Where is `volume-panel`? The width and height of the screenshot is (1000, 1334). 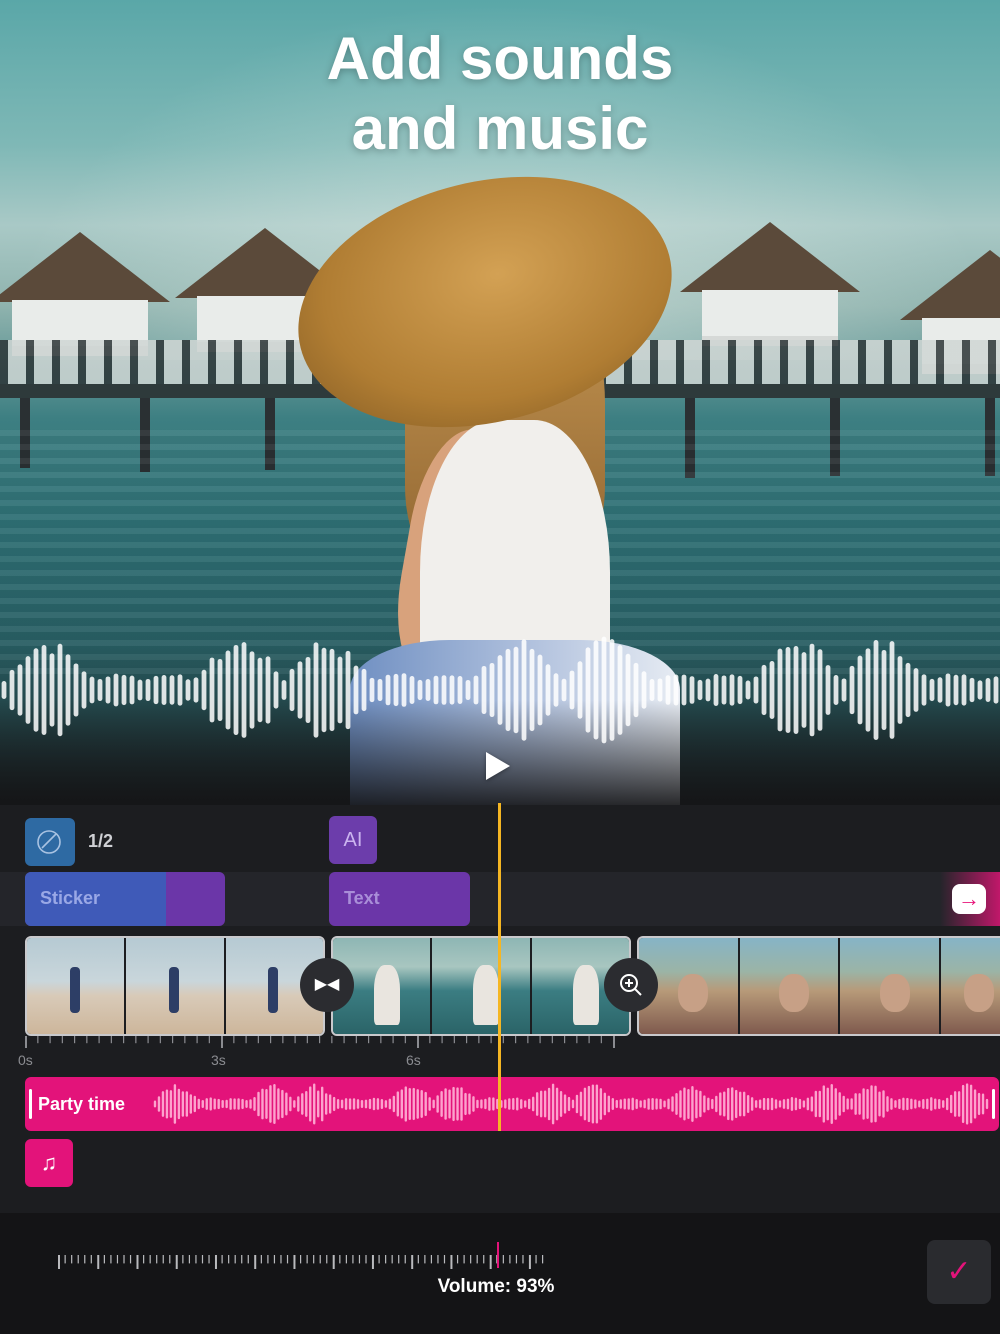 volume-panel is located at coordinates (500, 1273).